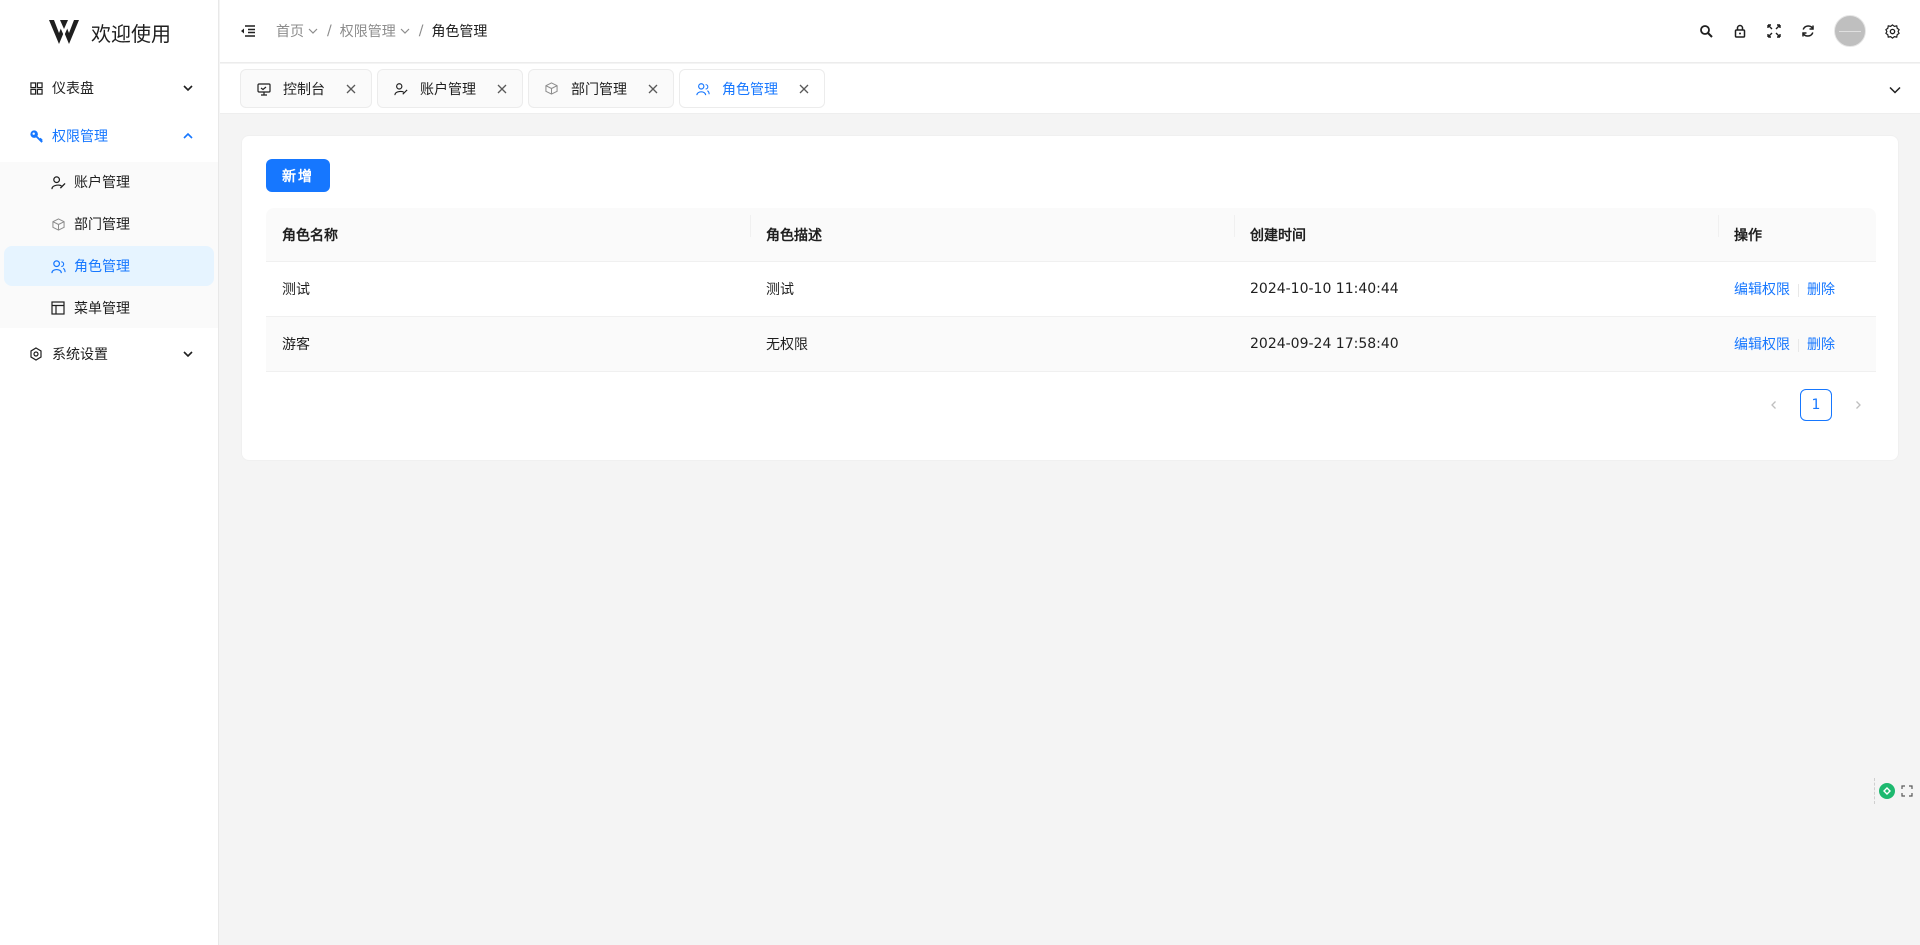  I want to click on menu-item-label: 仪表盘, so click(73, 89).